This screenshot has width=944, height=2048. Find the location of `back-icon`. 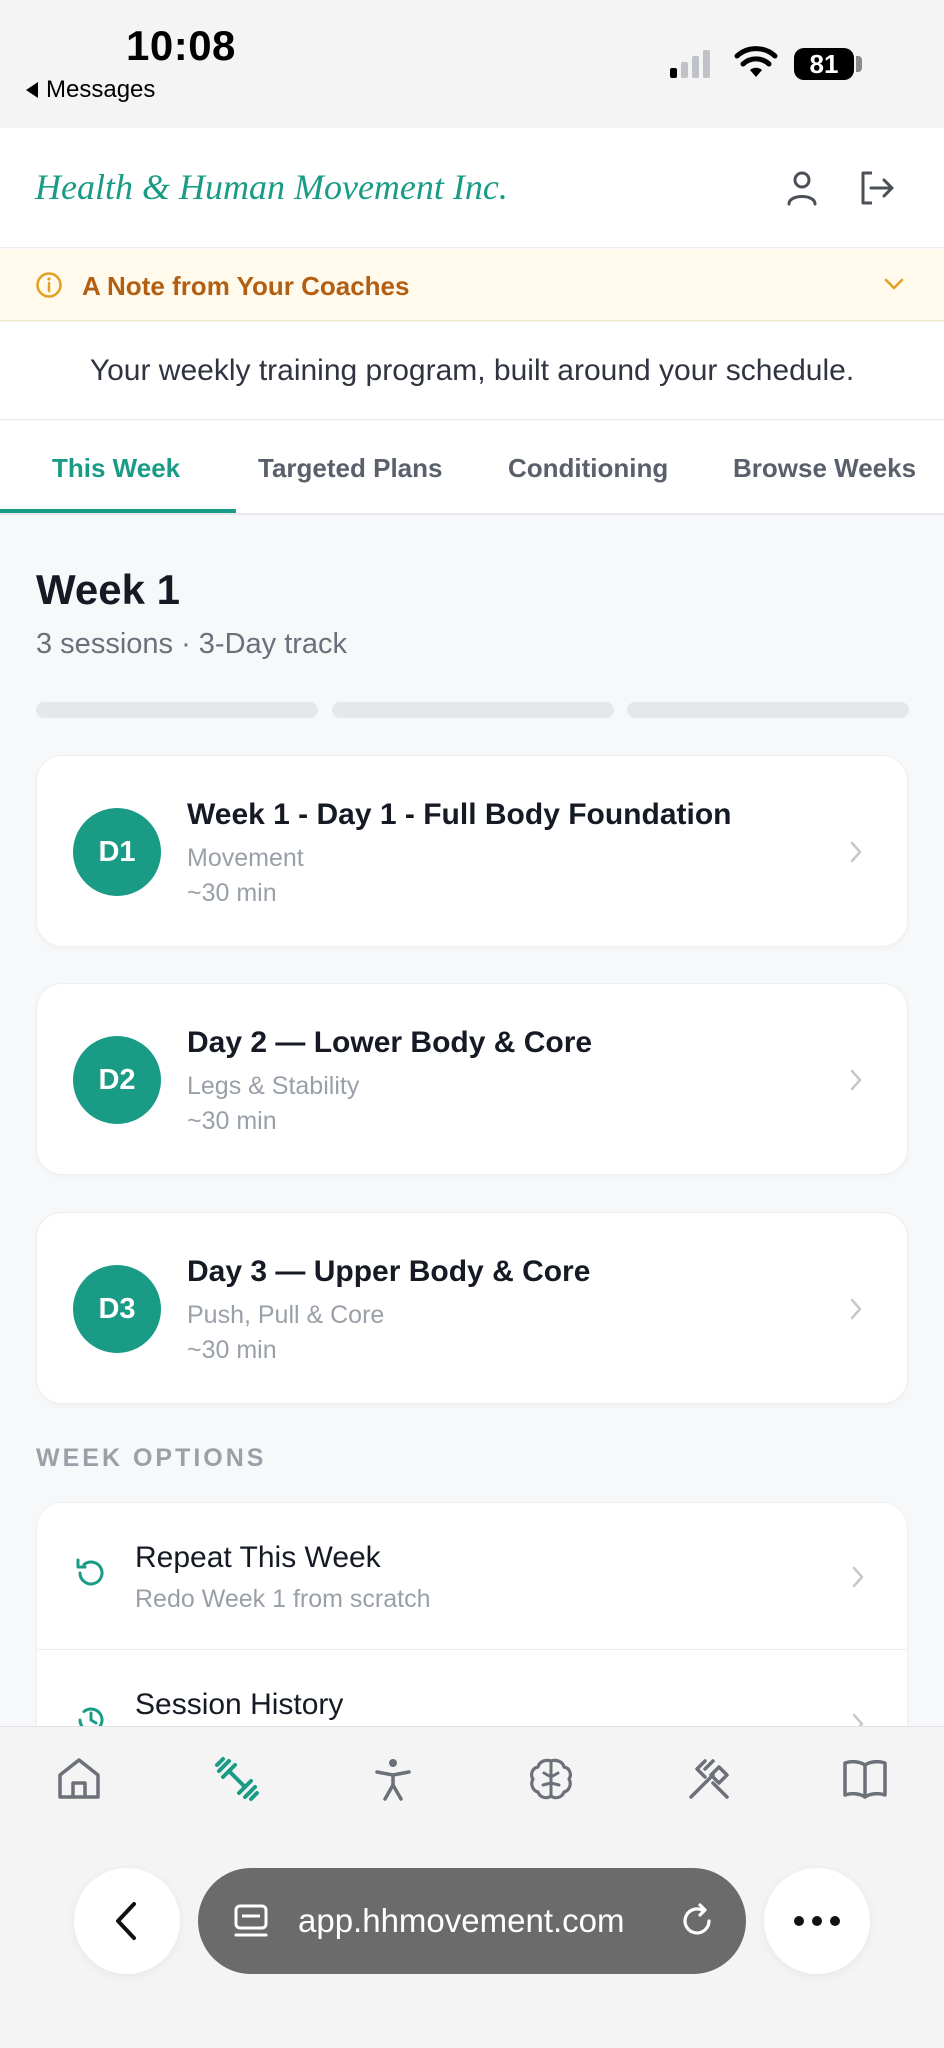

back-icon is located at coordinates (126, 1921).